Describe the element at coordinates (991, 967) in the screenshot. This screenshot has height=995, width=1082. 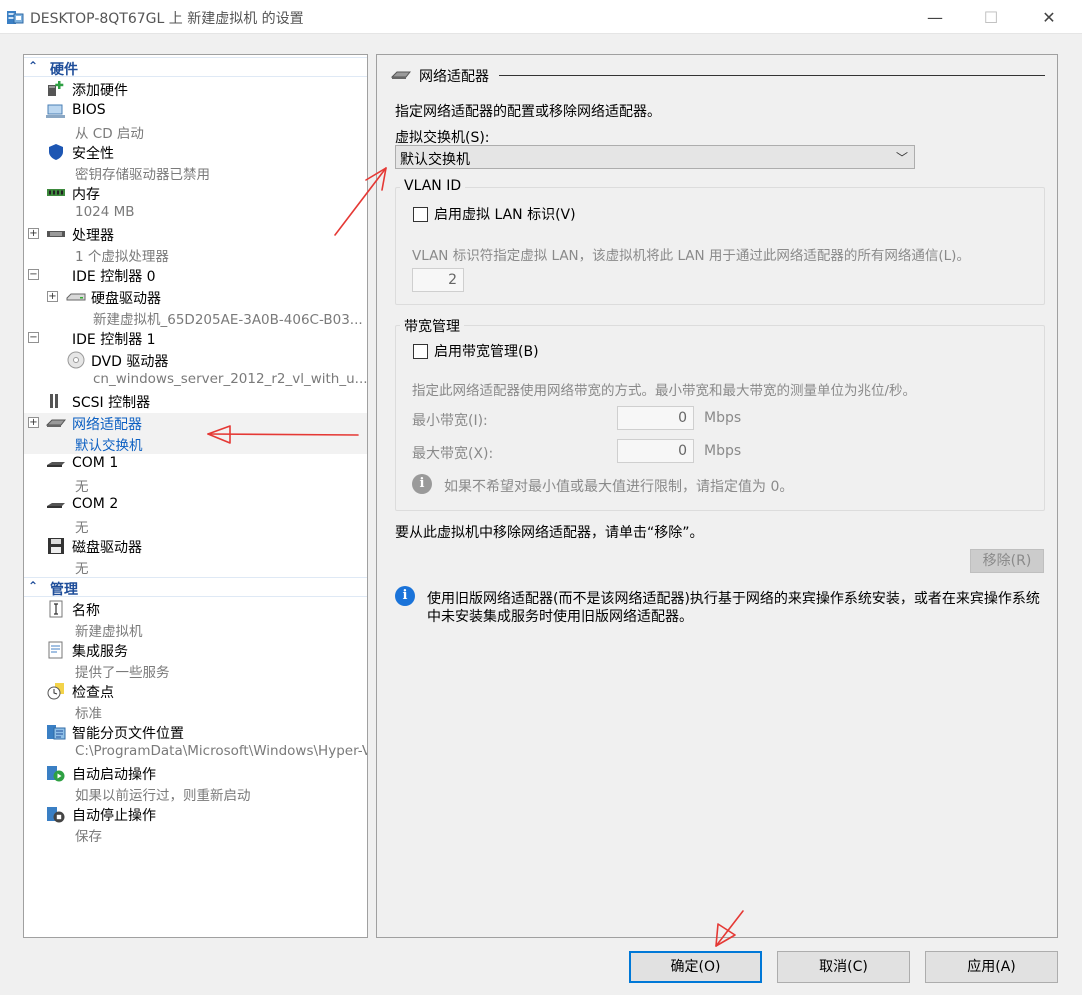
I see `apply-button: 应用(A)` at that location.